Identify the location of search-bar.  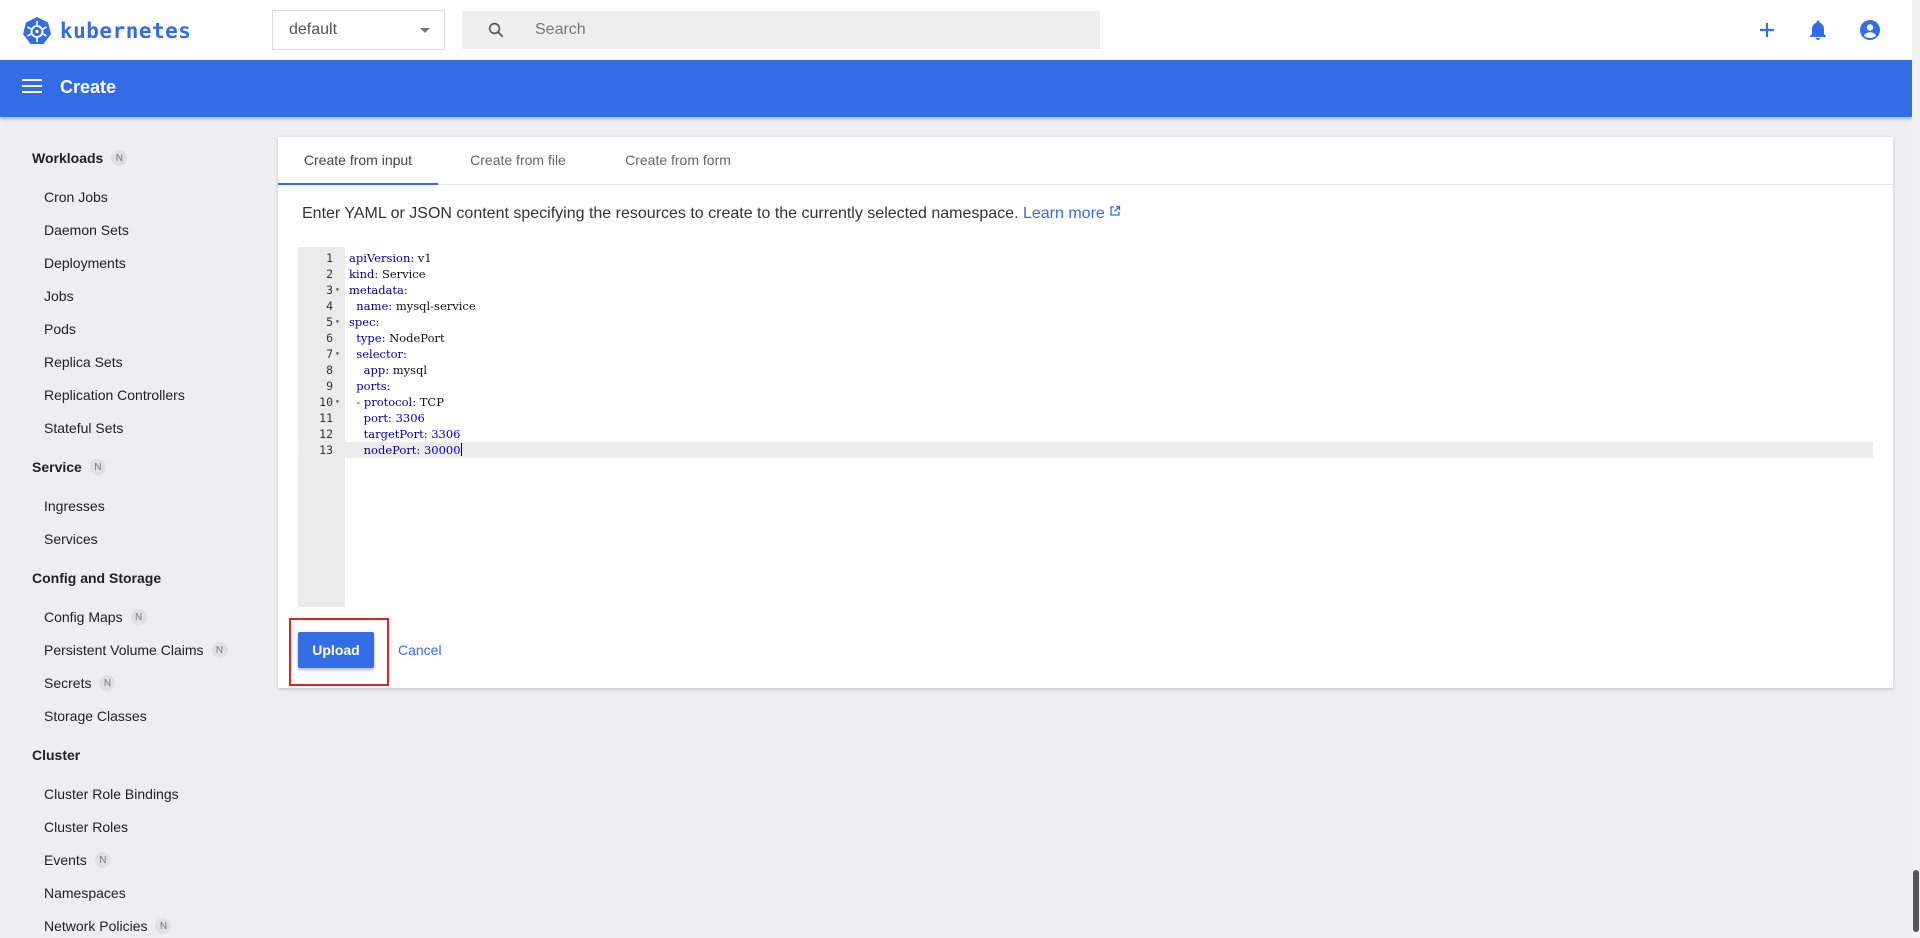
(781, 30).